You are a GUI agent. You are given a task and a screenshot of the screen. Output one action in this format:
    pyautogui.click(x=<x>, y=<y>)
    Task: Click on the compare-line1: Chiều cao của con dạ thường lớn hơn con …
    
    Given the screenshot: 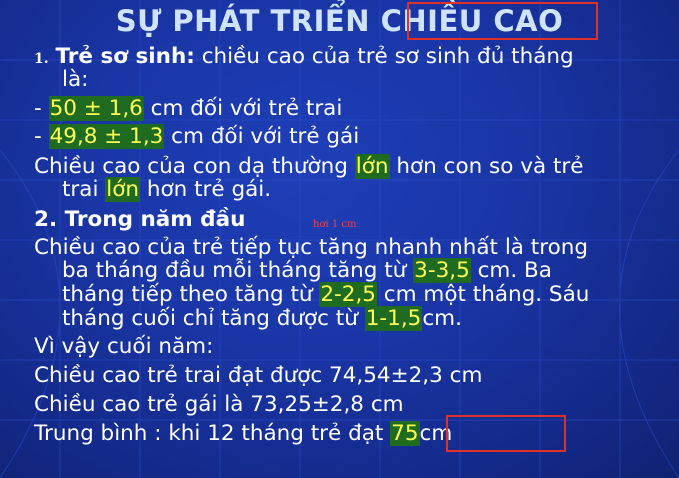 What is the action you would take?
    pyautogui.click(x=309, y=166)
    